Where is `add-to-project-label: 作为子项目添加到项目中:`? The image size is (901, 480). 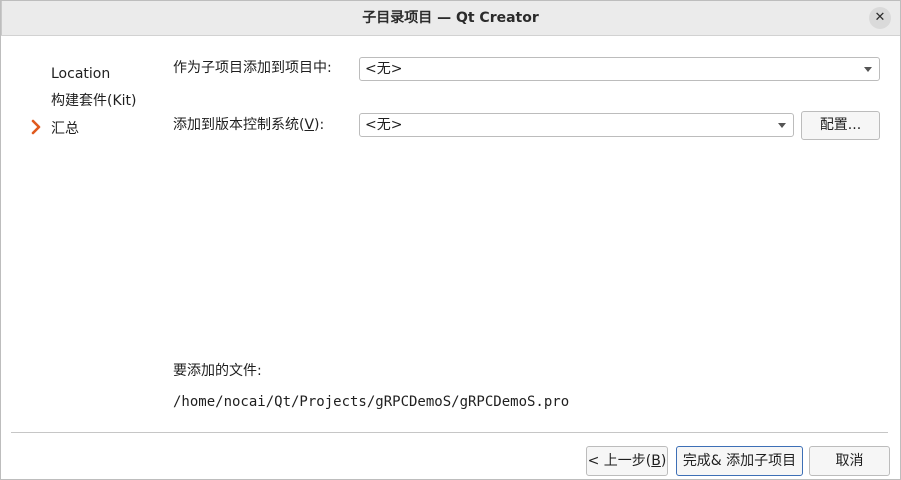 add-to-project-label: 作为子项目添加到项目中: is located at coordinates (252, 68).